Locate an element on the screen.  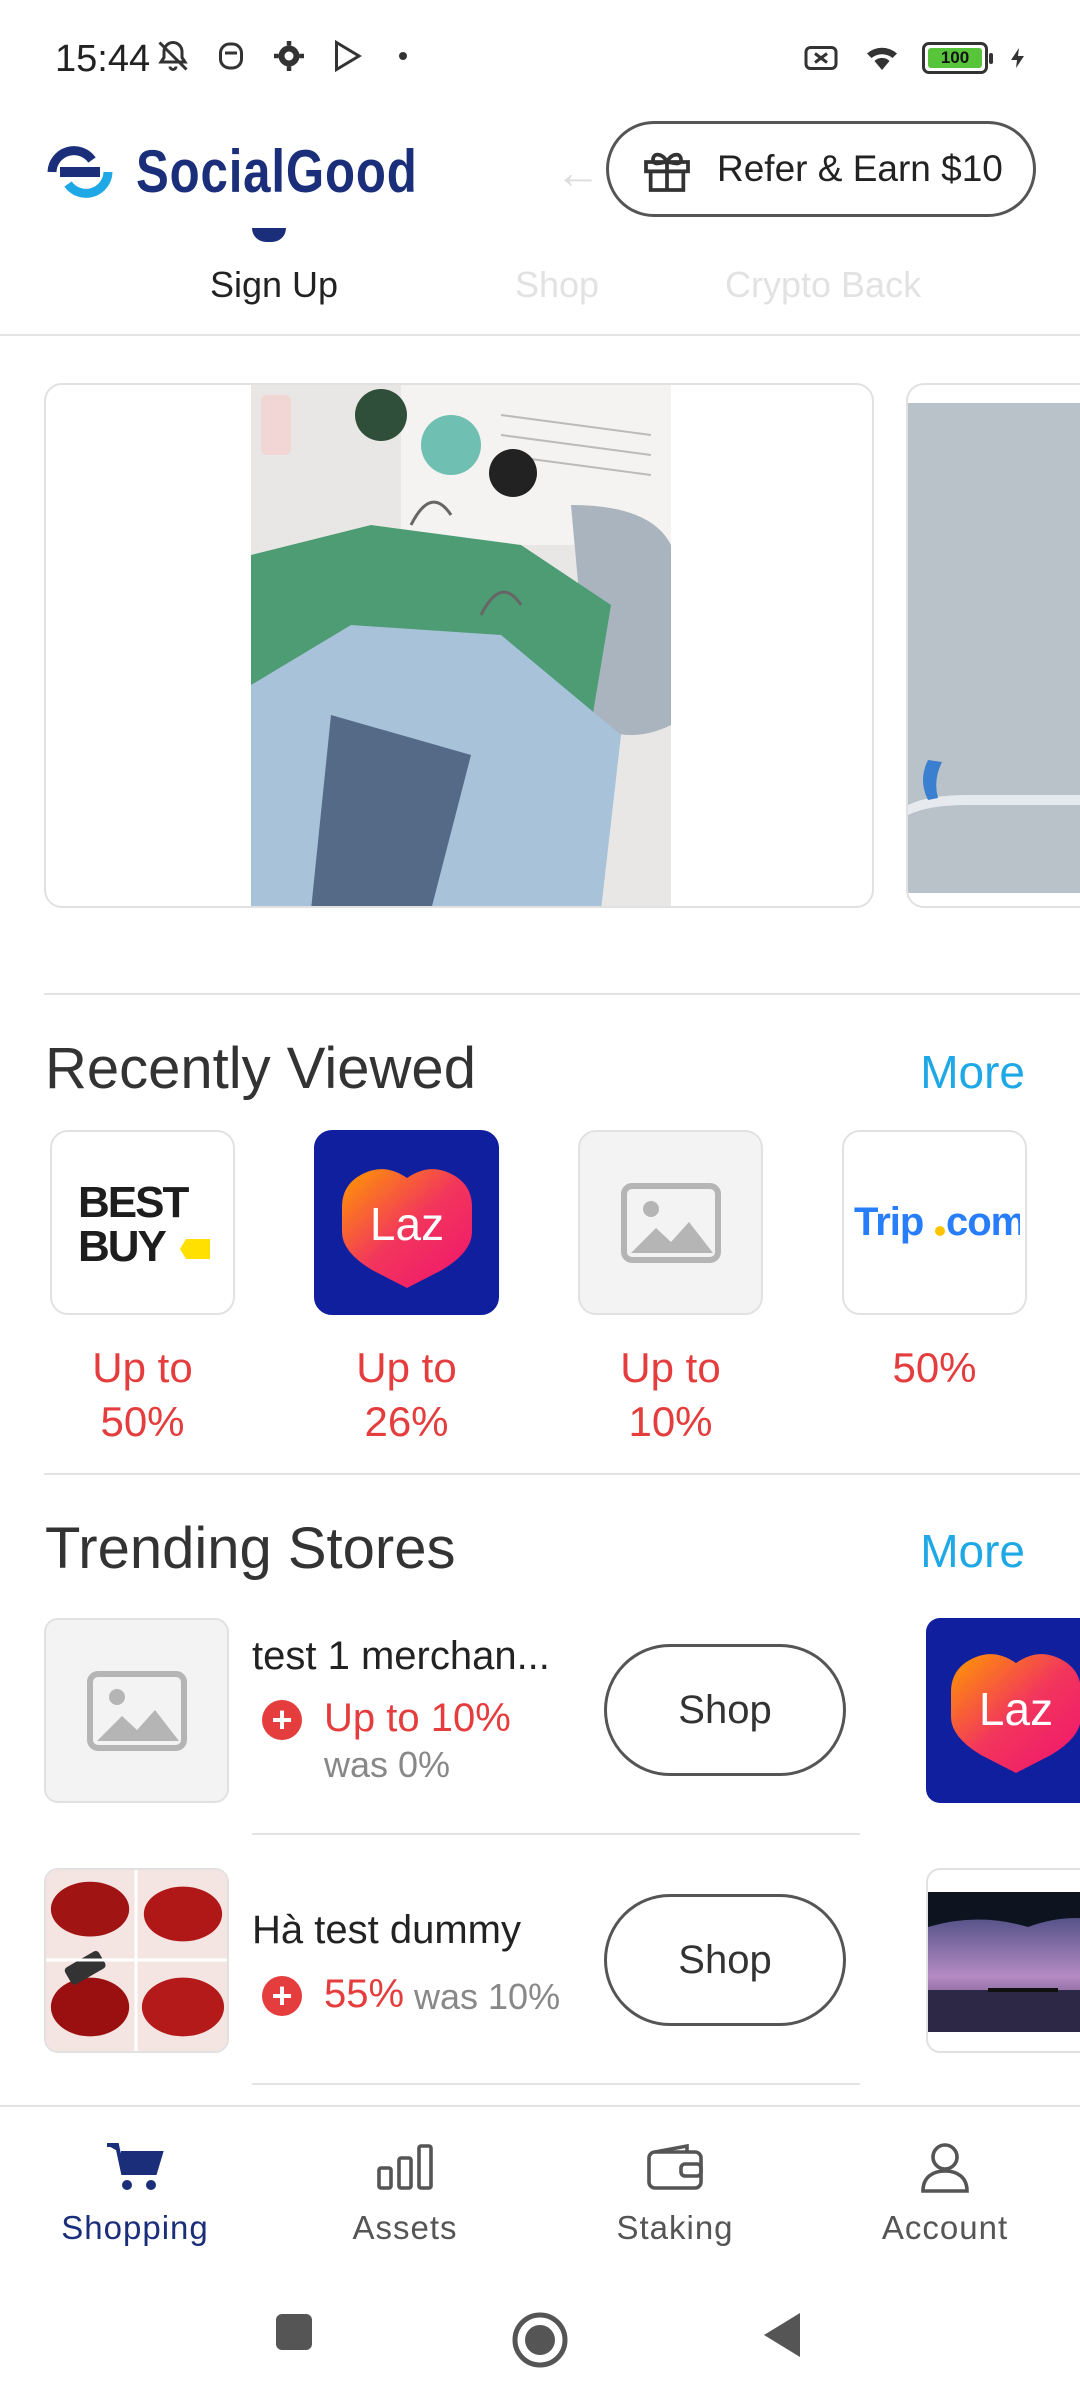
recent-store-cashback: Up to 10% is located at coordinates (670, 1395).